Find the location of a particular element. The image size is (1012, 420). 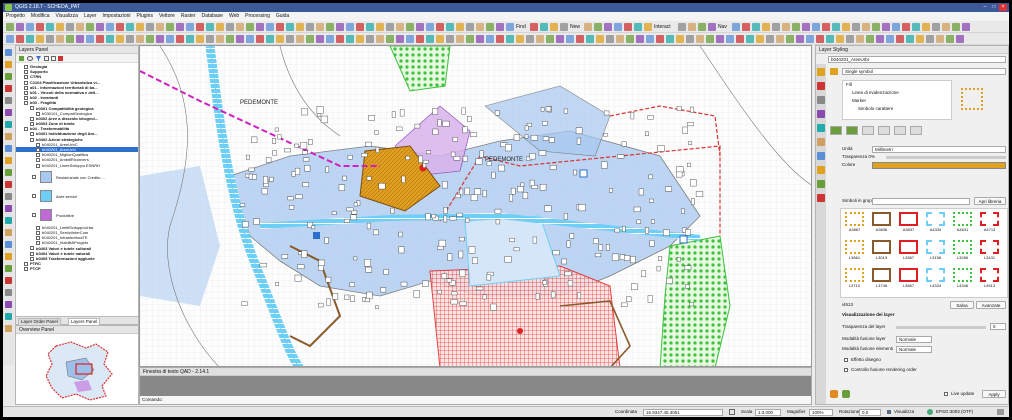

menu-item: Plugins is located at coordinates (145, 16).